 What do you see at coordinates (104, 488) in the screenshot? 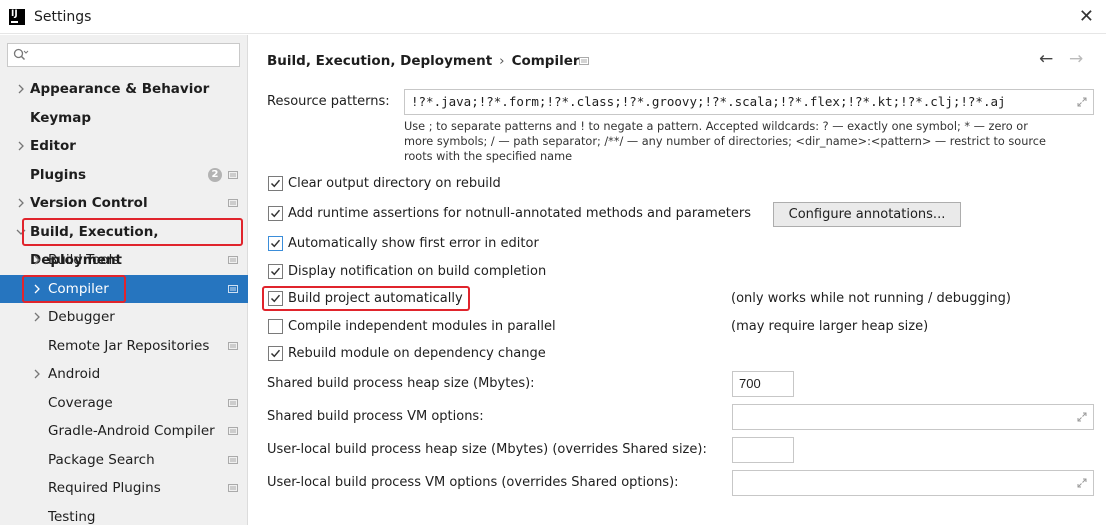
I see `sidebar-item-label: Required Plugins` at bounding box center [104, 488].